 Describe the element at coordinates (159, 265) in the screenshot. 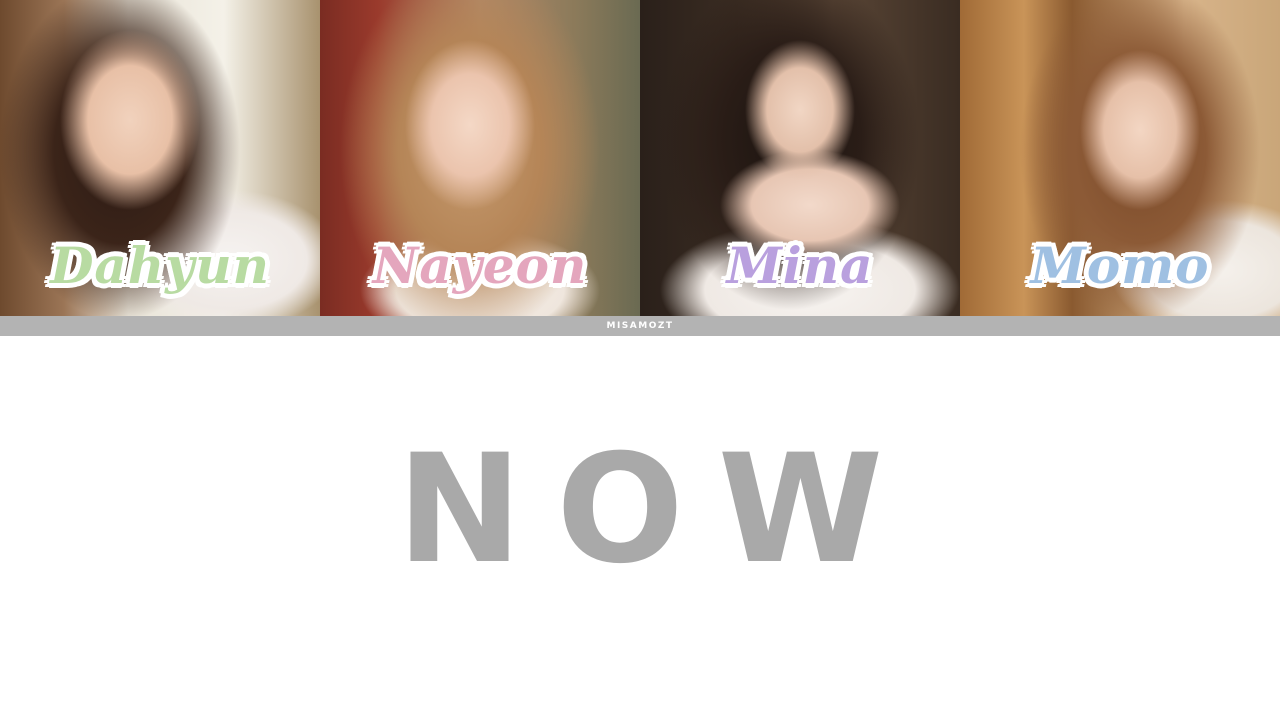

I see `member-name-label: Dahyun` at that location.